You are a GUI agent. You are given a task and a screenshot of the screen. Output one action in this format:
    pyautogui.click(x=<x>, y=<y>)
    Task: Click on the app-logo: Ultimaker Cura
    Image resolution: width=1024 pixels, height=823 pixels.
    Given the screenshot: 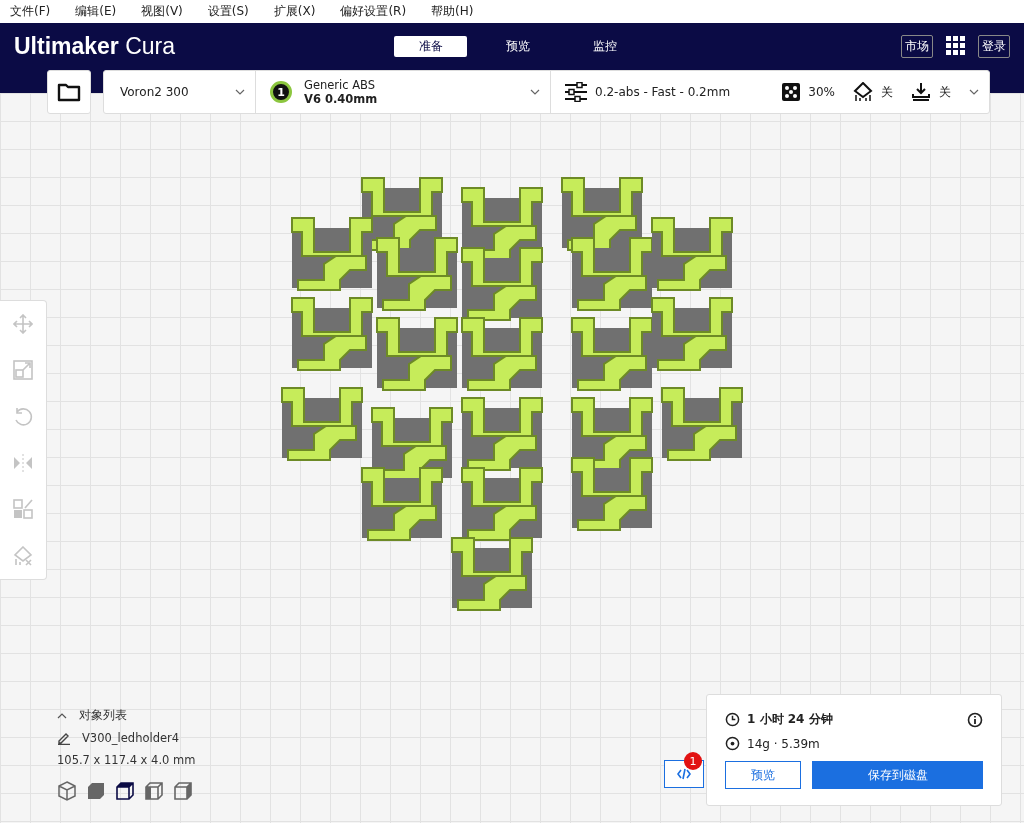 What is the action you would take?
    pyautogui.click(x=95, y=46)
    